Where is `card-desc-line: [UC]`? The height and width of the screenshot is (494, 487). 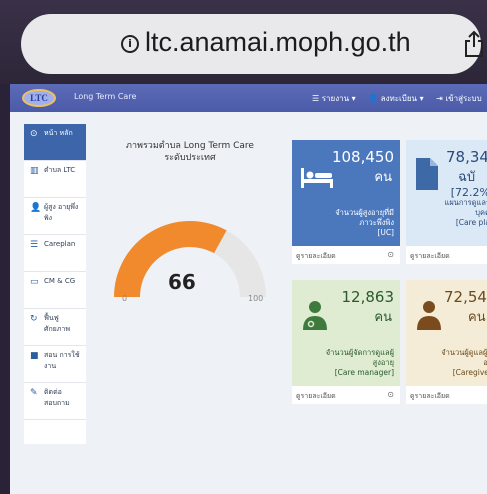 card-desc-line: [UC] is located at coordinates (385, 232).